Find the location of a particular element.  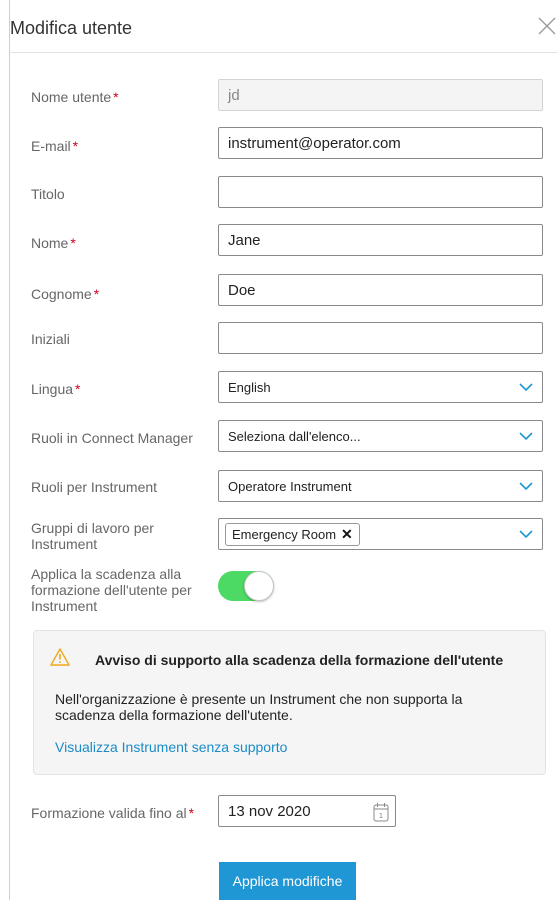

scadenza-toggle is located at coordinates (246, 586).